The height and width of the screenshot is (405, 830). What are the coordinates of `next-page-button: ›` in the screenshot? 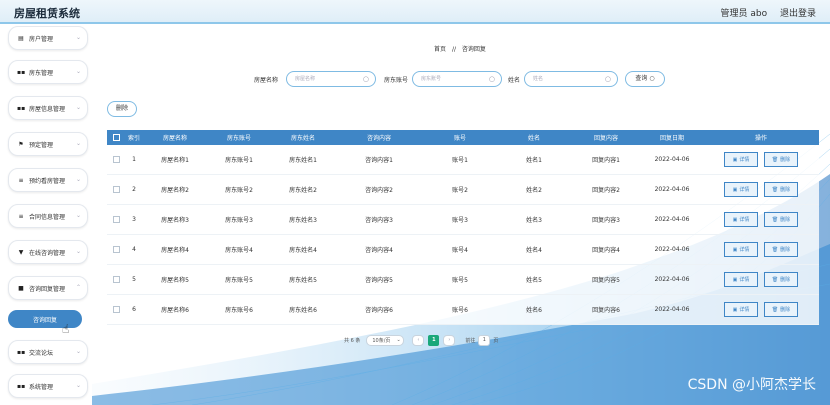 It's located at (449, 340).